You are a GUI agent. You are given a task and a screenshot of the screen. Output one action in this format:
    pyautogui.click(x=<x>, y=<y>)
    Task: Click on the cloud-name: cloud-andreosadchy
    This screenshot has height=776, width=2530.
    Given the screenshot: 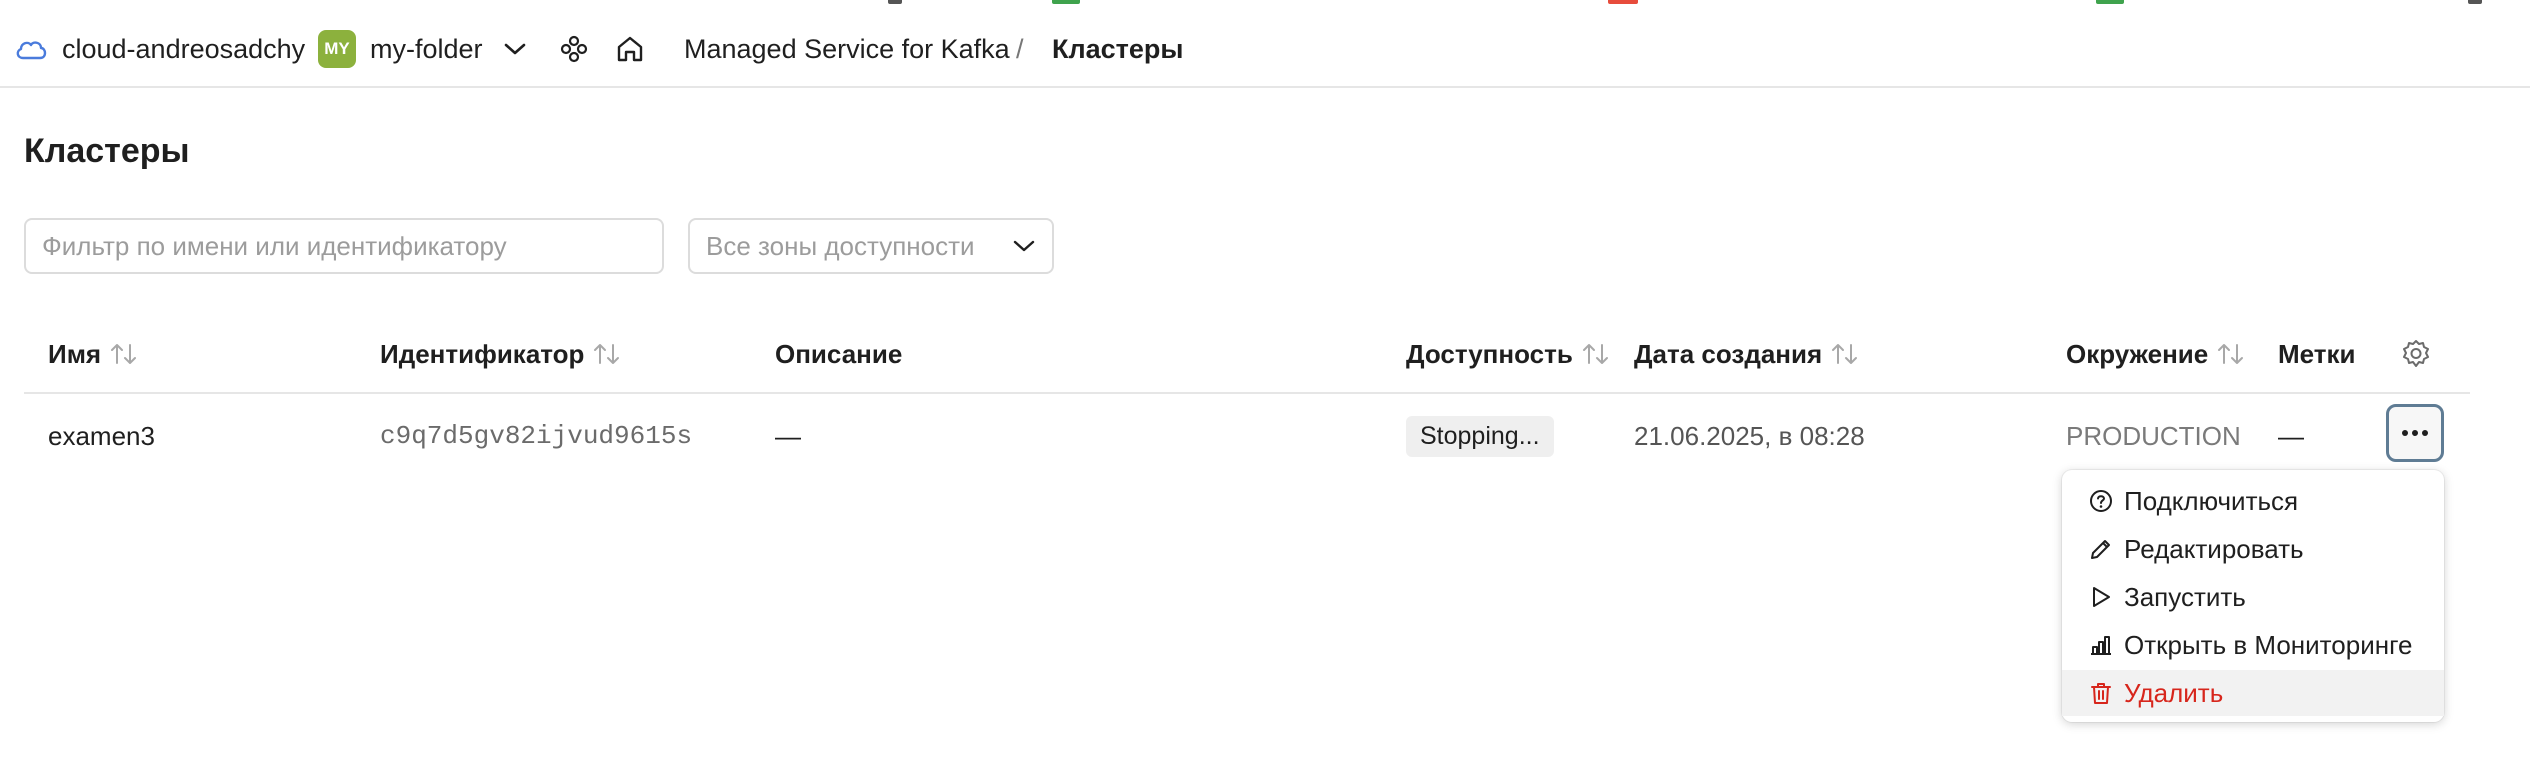 What is the action you would take?
    pyautogui.click(x=184, y=48)
    